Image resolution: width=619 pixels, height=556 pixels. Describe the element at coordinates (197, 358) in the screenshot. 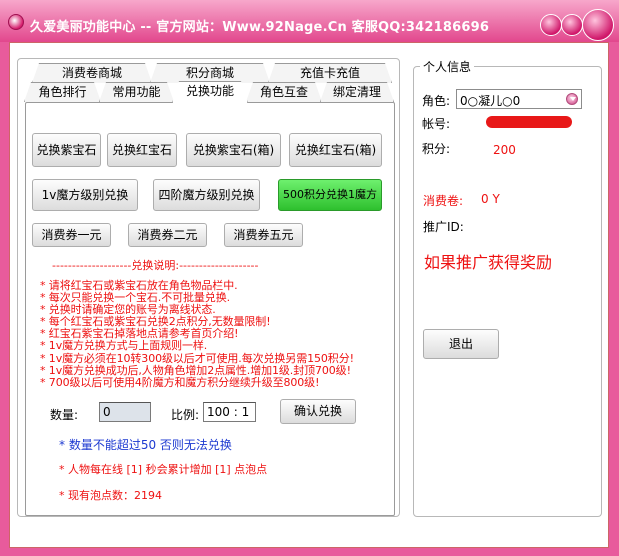

I see `instruction-line: * 1v魔方必须在10转300级以后才可使用.每次兑换另需150积分!` at that location.